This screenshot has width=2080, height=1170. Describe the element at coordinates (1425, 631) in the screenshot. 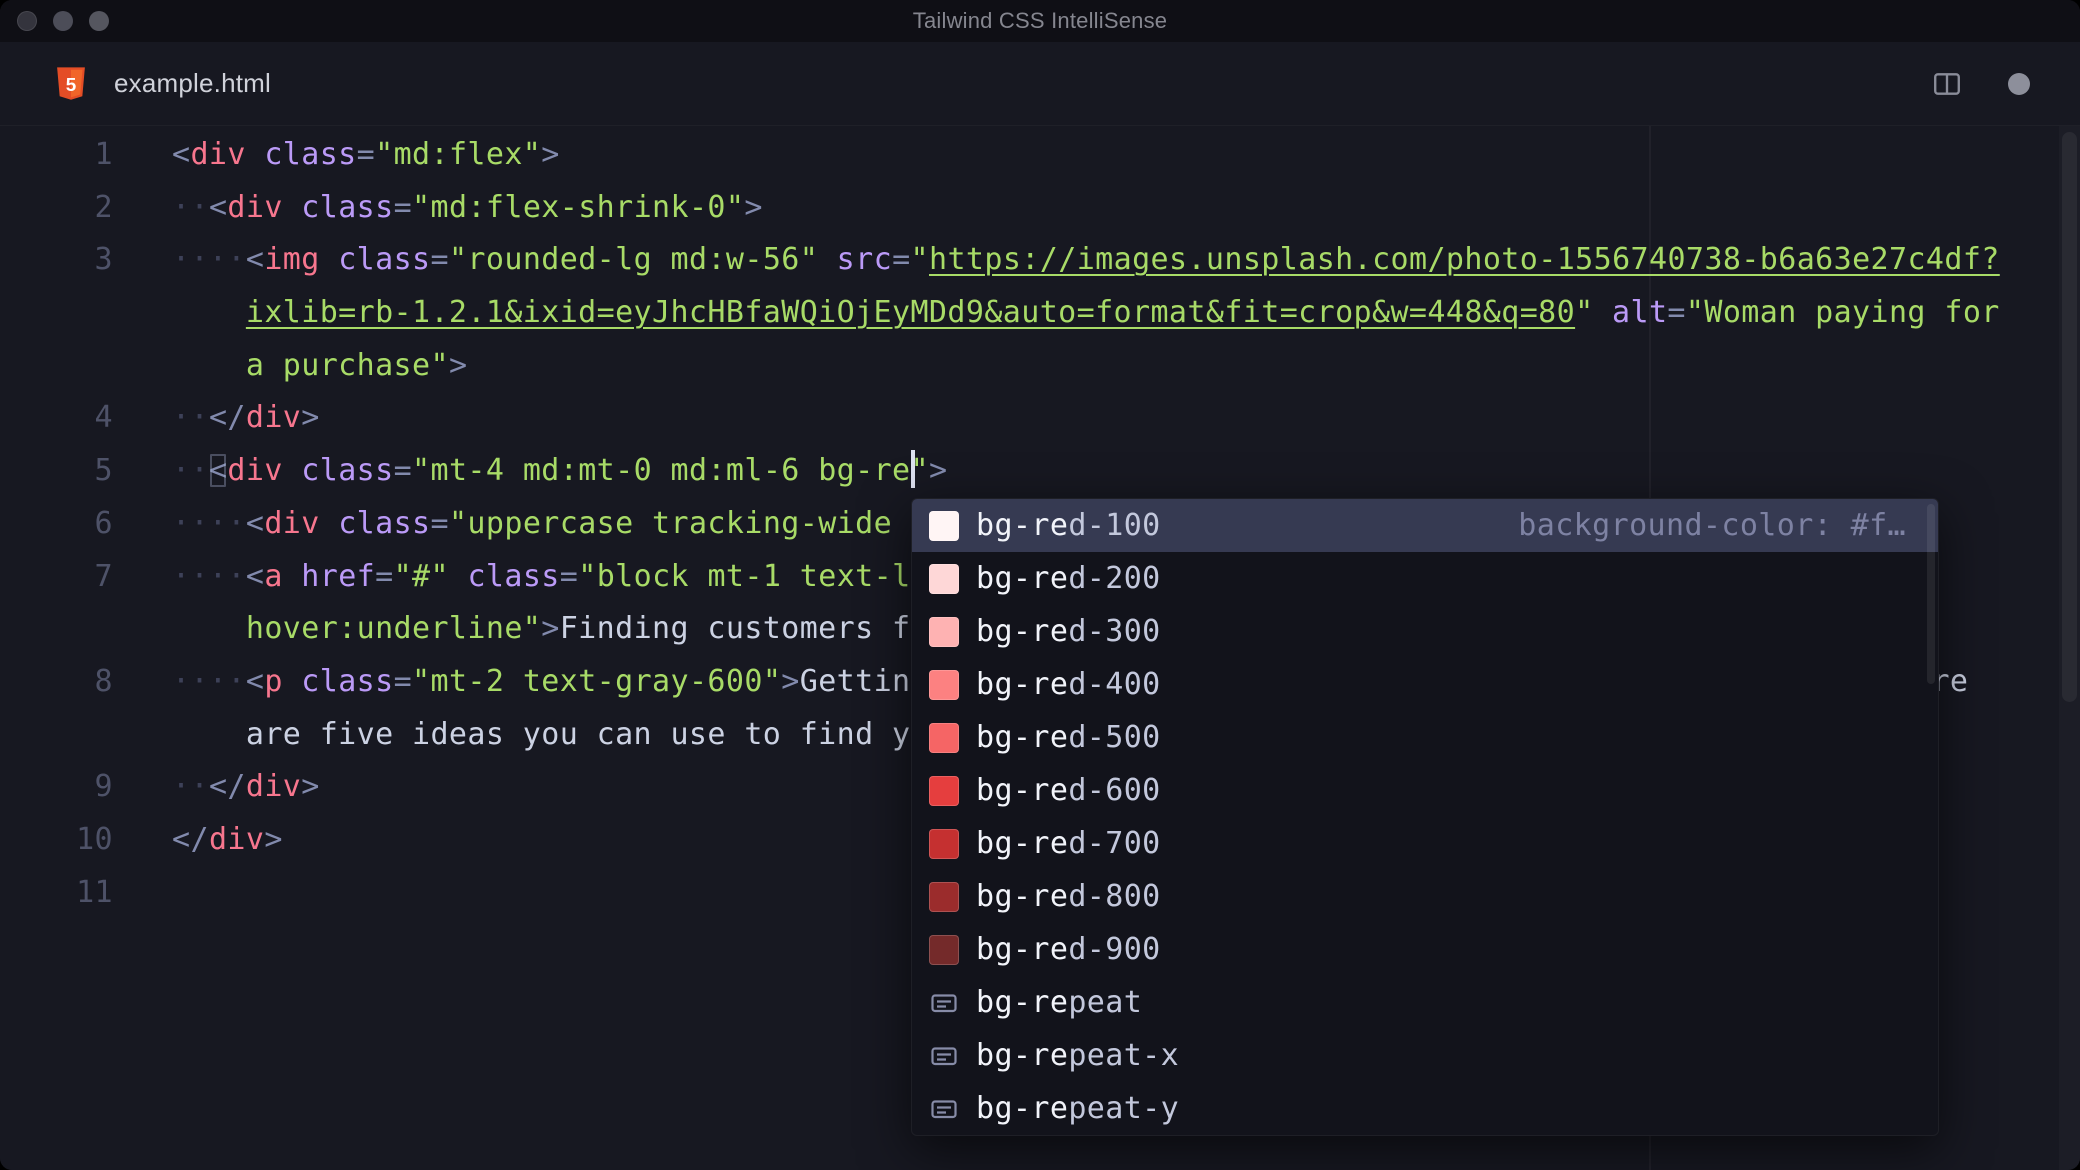

I see `suggestion-bg-red-300: bg-red-300` at that location.